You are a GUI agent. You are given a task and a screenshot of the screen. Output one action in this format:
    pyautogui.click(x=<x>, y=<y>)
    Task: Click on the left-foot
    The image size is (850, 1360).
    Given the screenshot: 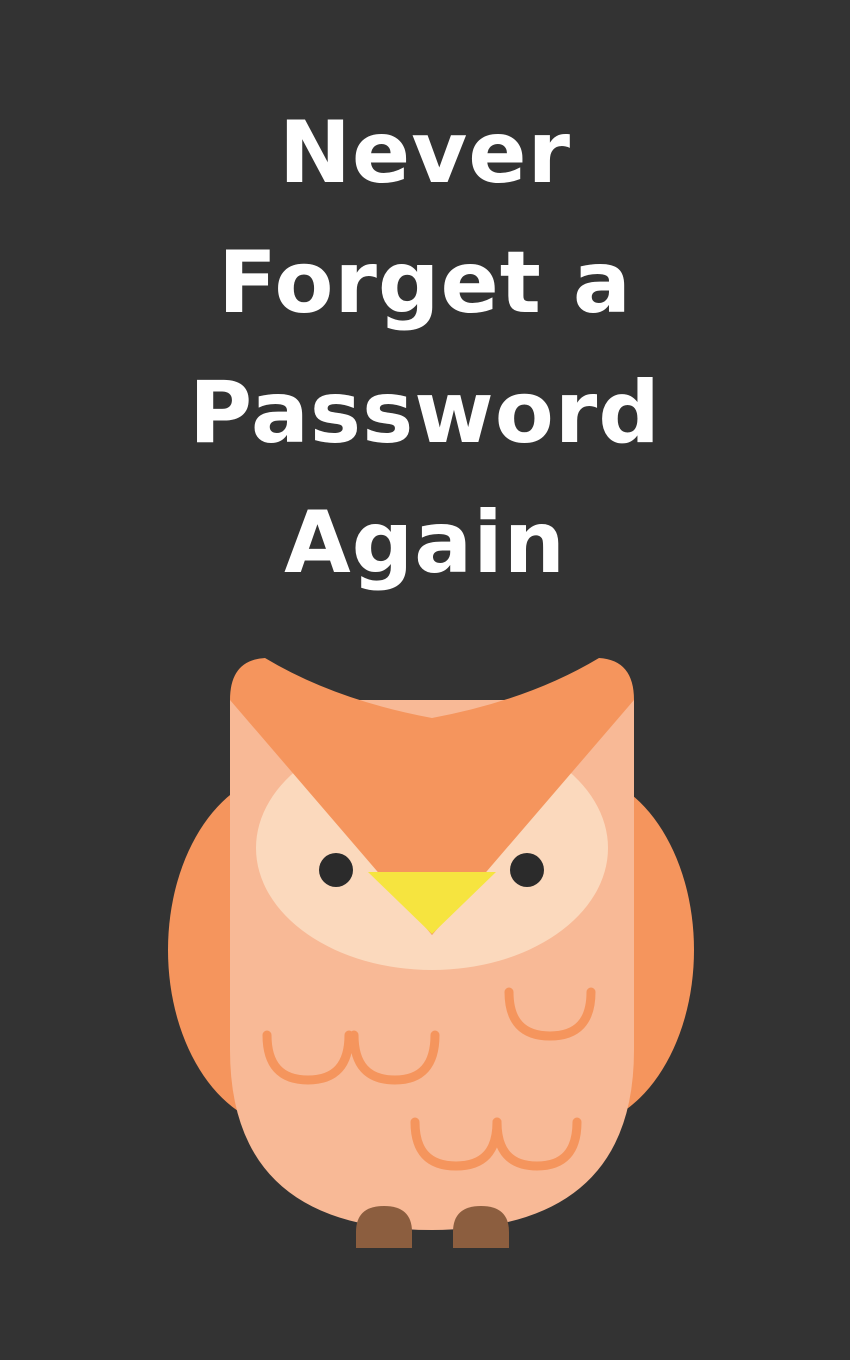 What is the action you would take?
    pyautogui.click(x=384, y=1227)
    